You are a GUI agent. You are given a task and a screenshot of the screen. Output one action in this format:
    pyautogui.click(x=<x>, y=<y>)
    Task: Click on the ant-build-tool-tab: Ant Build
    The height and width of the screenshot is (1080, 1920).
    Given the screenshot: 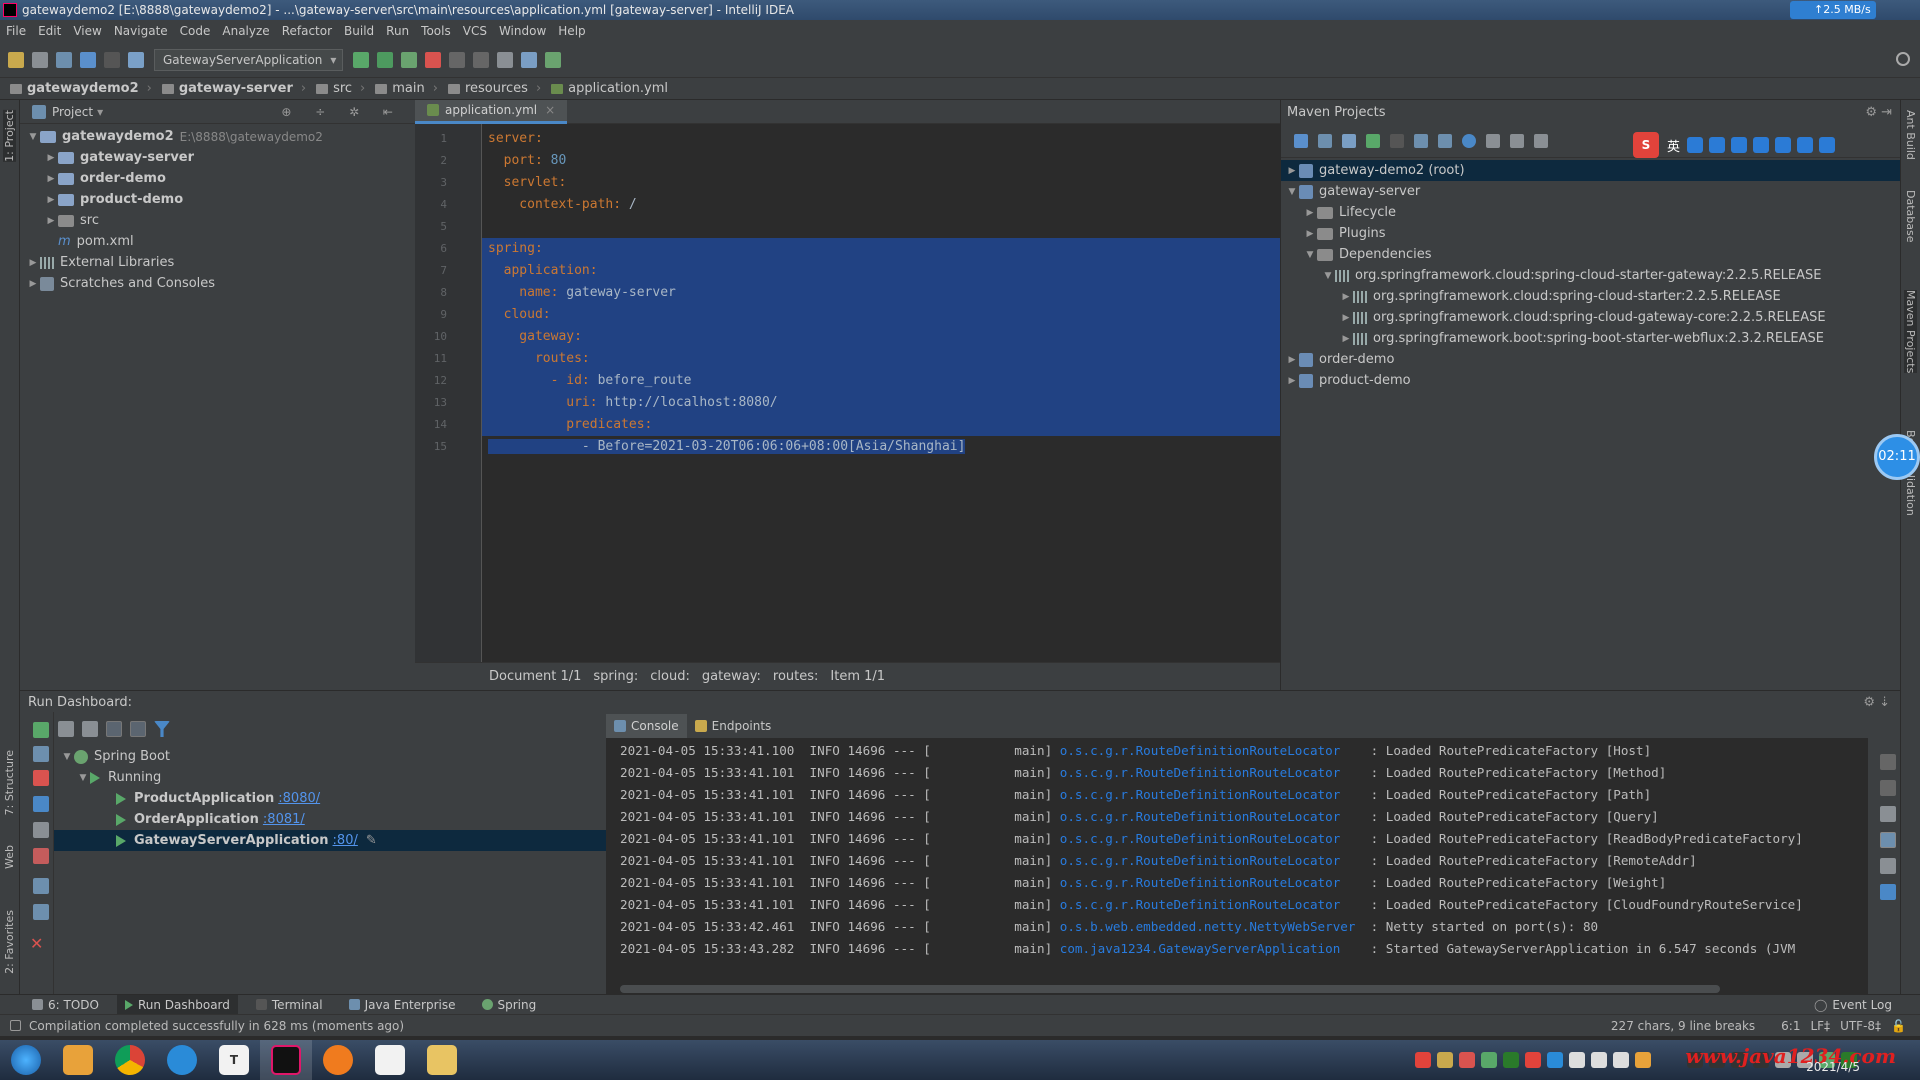 What is the action you would take?
    pyautogui.click(x=1910, y=135)
    